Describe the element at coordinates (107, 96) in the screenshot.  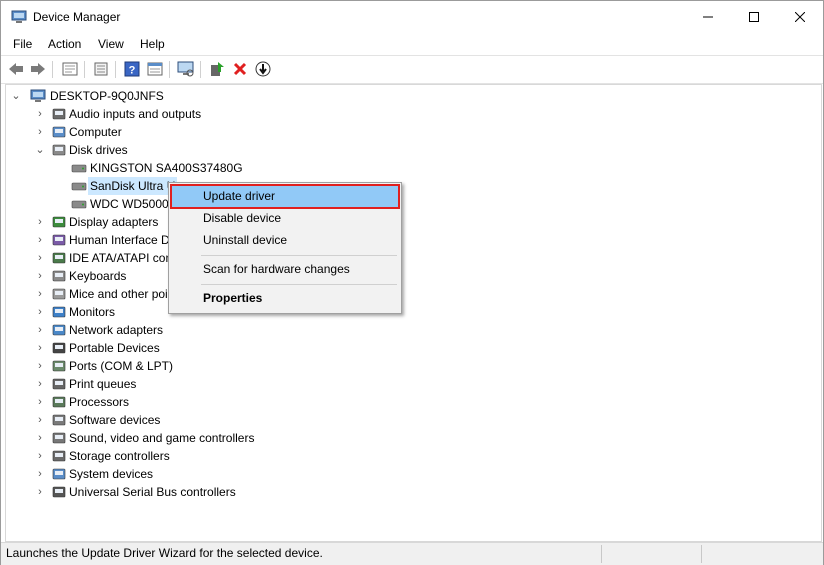
I see `tree-root-label: DESKTOP-9Q0JNFS` at that location.